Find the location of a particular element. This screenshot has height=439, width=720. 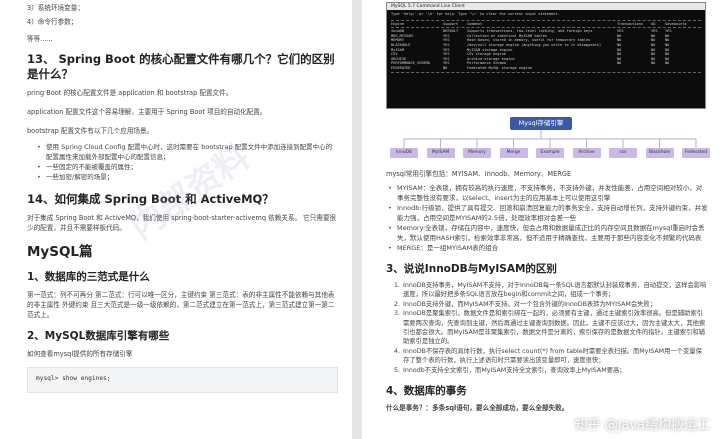

section-heading-mysql-engines: 2、MySQL数据库引擎有哪些 is located at coordinates (98, 336).